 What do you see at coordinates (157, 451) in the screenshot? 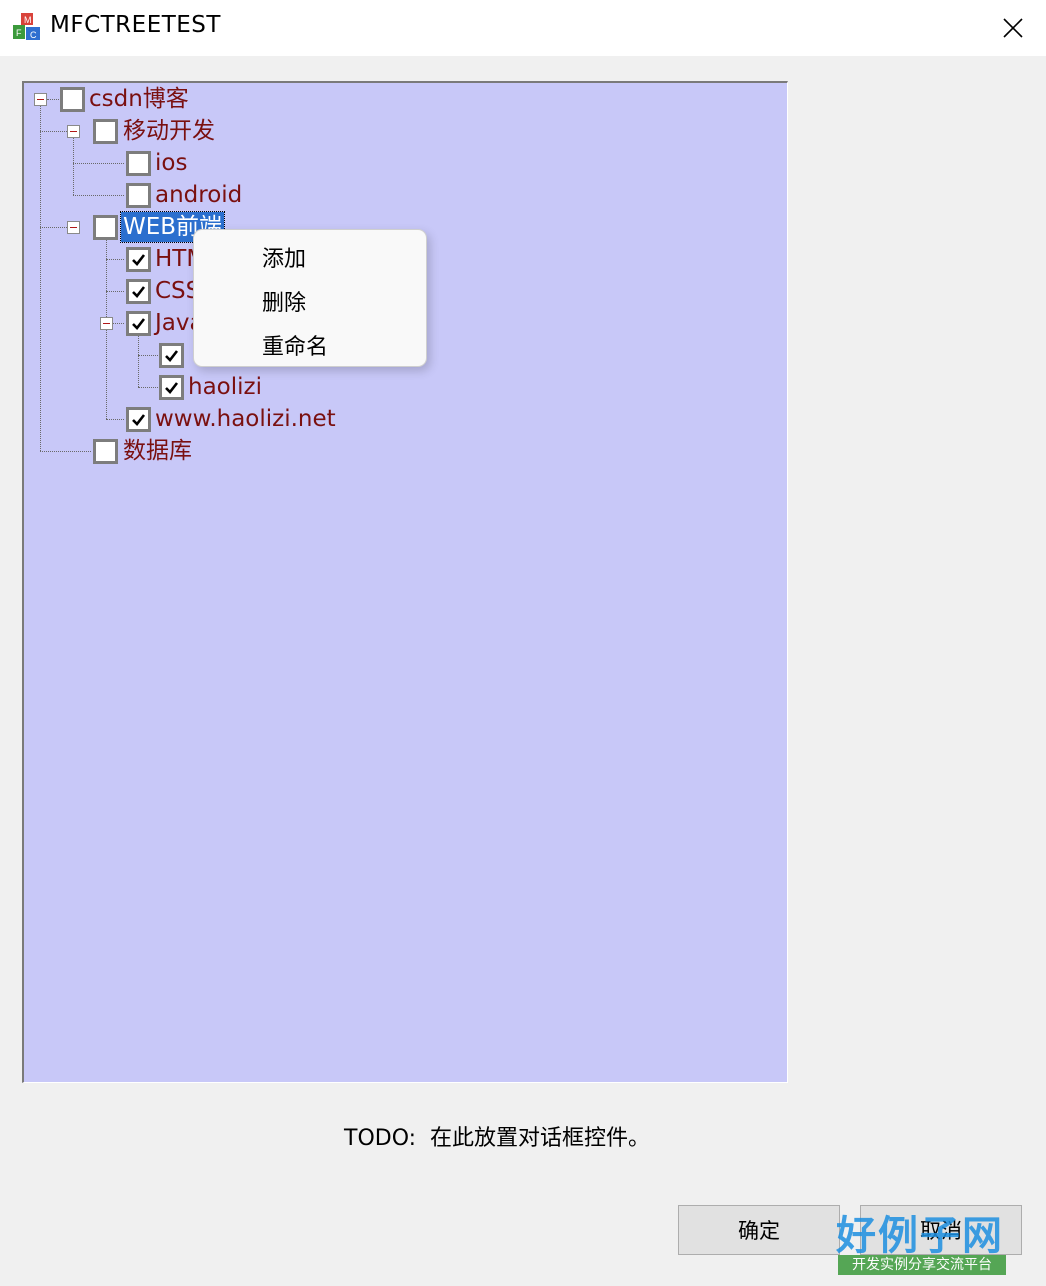
I see `tree-item-database: 数据库` at bounding box center [157, 451].